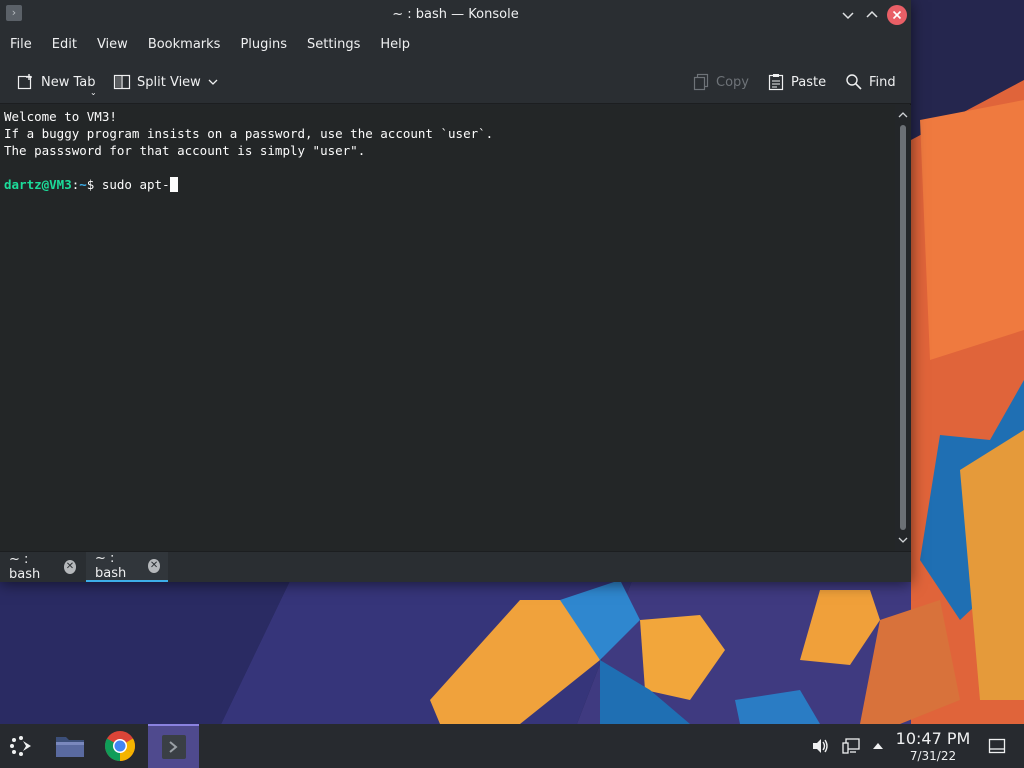 The image size is (1024, 768). Describe the element at coordinates (64, 44) in the screenshot. I see `menu-edit: Edit` at that location.